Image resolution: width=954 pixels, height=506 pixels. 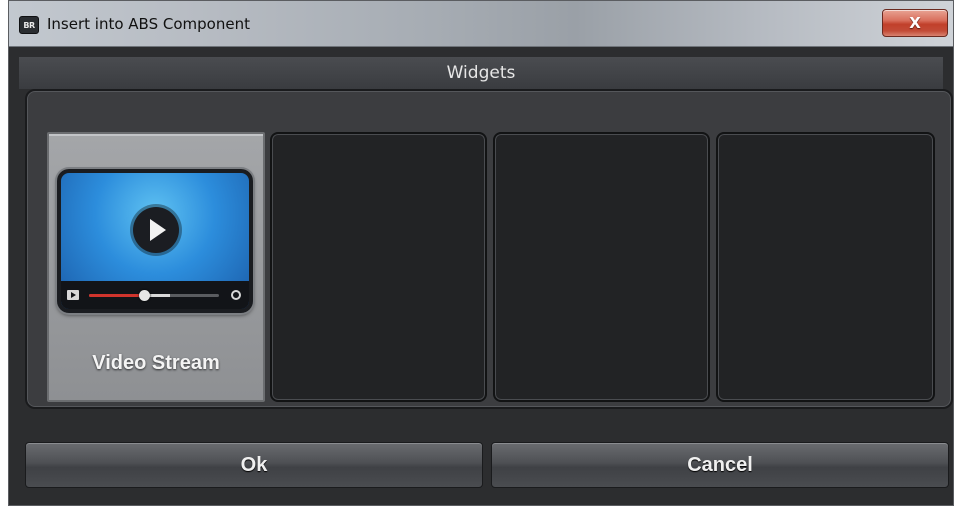 What do you see at coordinates (73, 295) in the screenshot?
I see `control-play-icon` at bounding box center [73, 295].